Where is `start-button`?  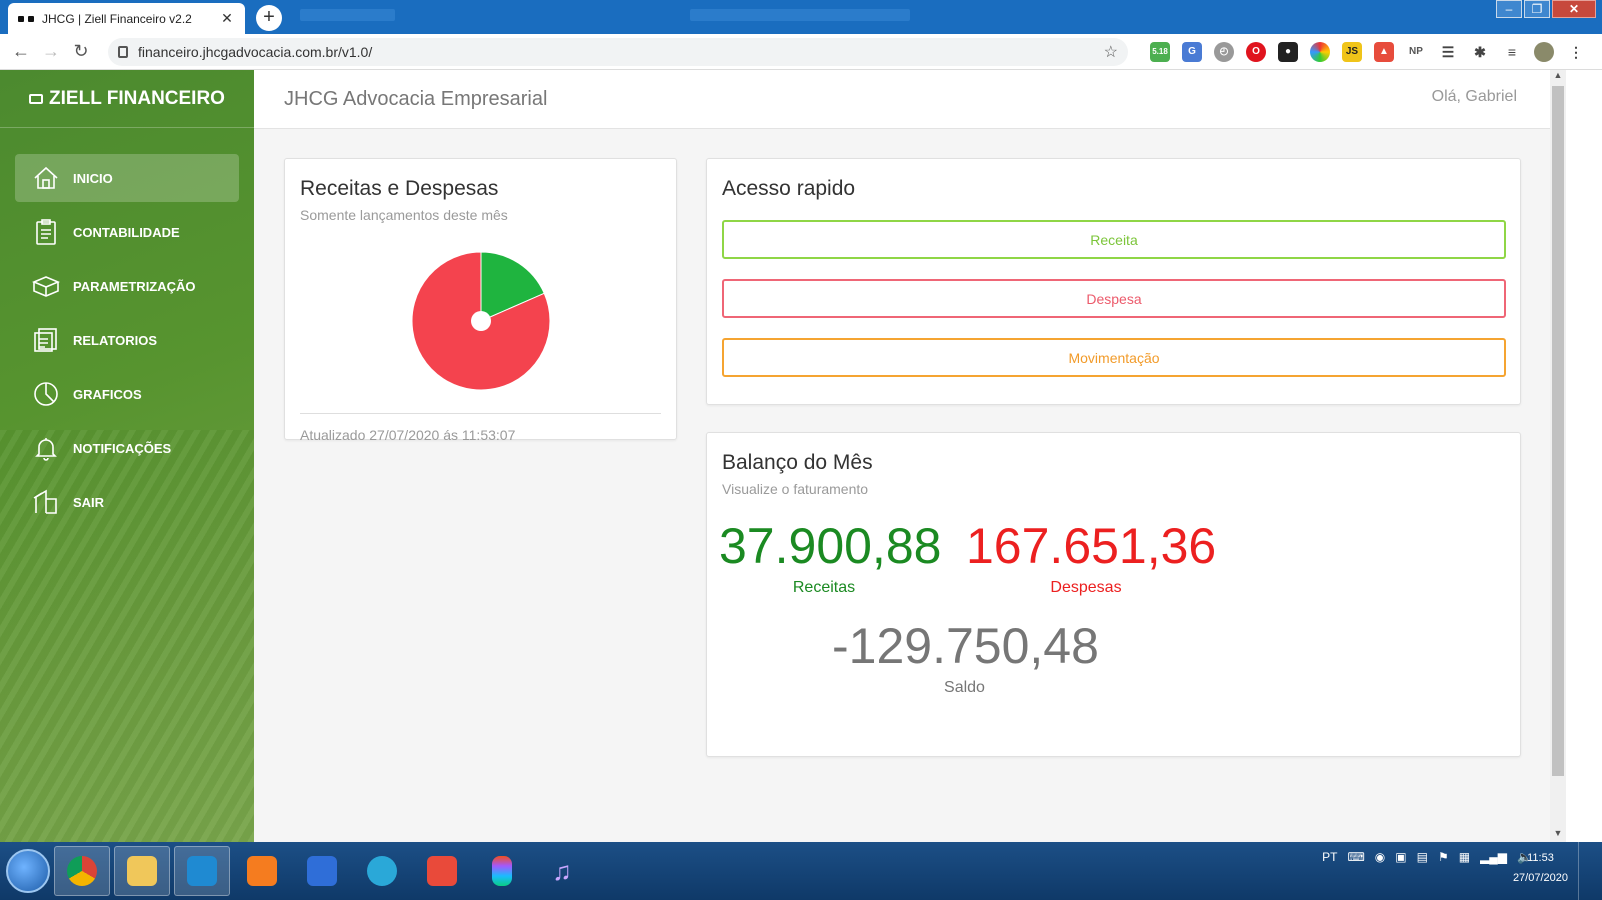
start-button is located at coordinates (28, 871).